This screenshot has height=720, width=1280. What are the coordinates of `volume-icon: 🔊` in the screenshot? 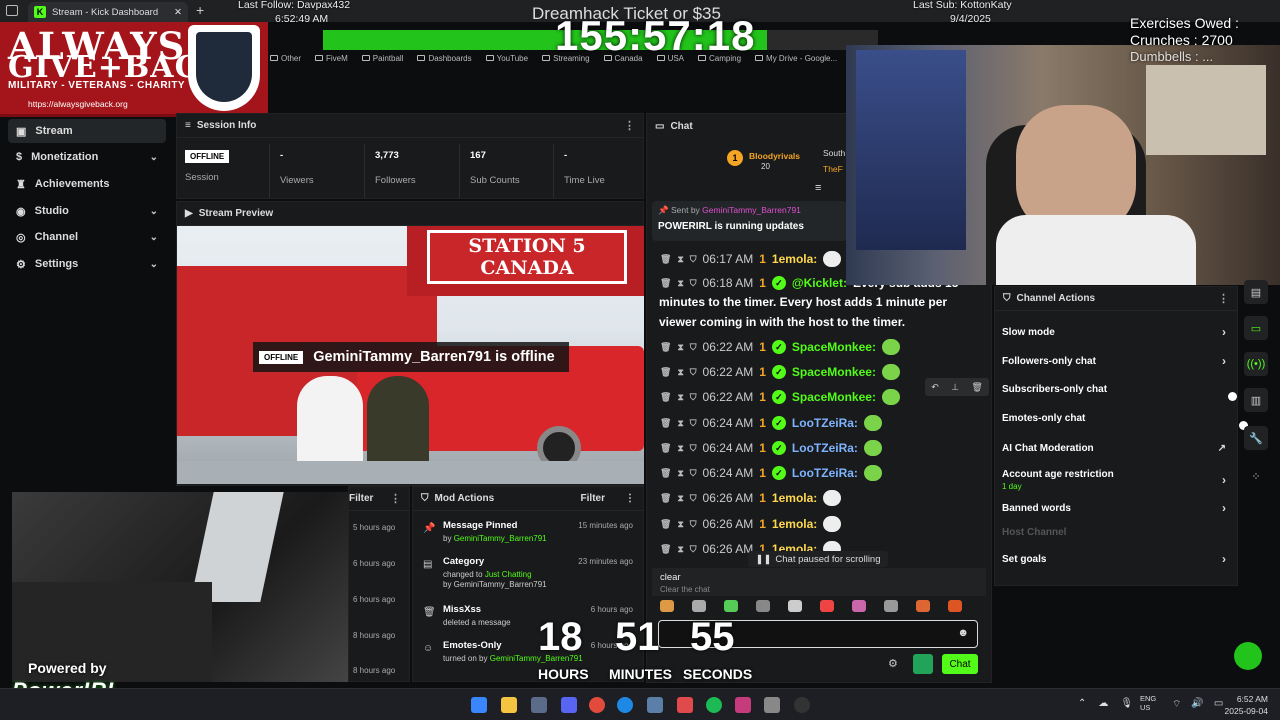 It's located at (1197, 704).